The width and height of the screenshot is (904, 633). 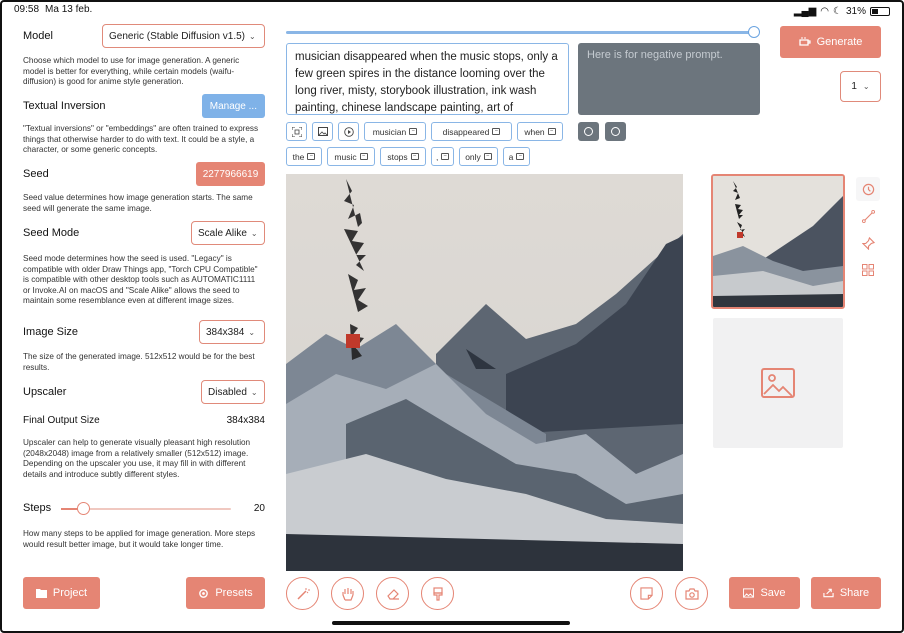 I want to click on paint-brush-button, so click(x=437, y=593).